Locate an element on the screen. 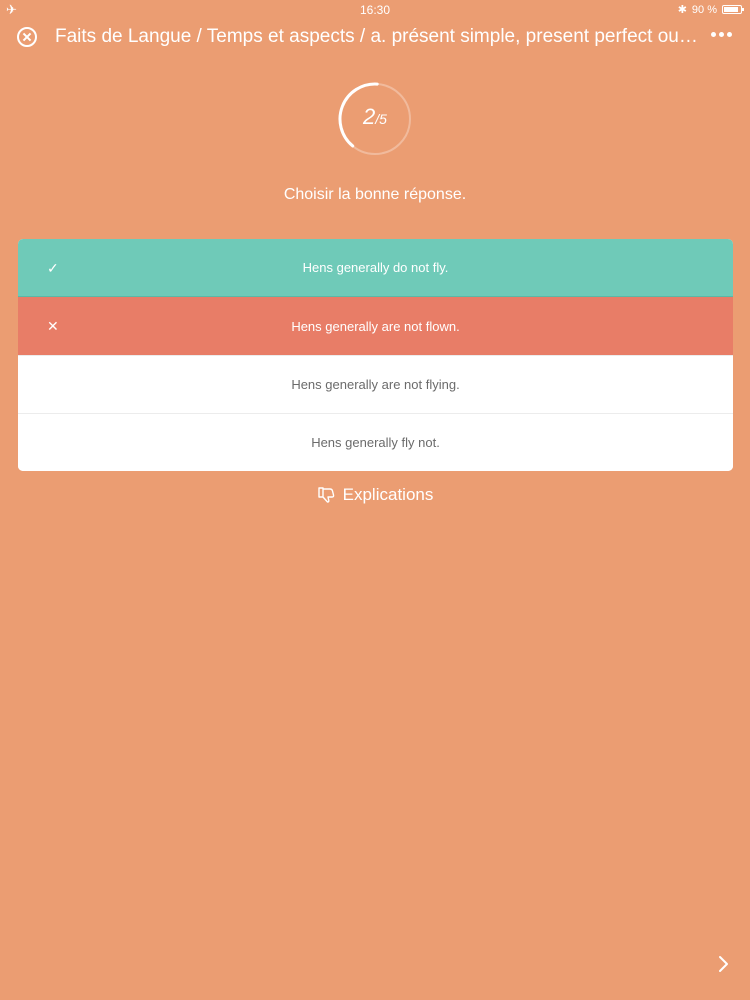 This screenshot has height=1000, width=750. progress-label: 2/5 is located at coordinates (375, 117).